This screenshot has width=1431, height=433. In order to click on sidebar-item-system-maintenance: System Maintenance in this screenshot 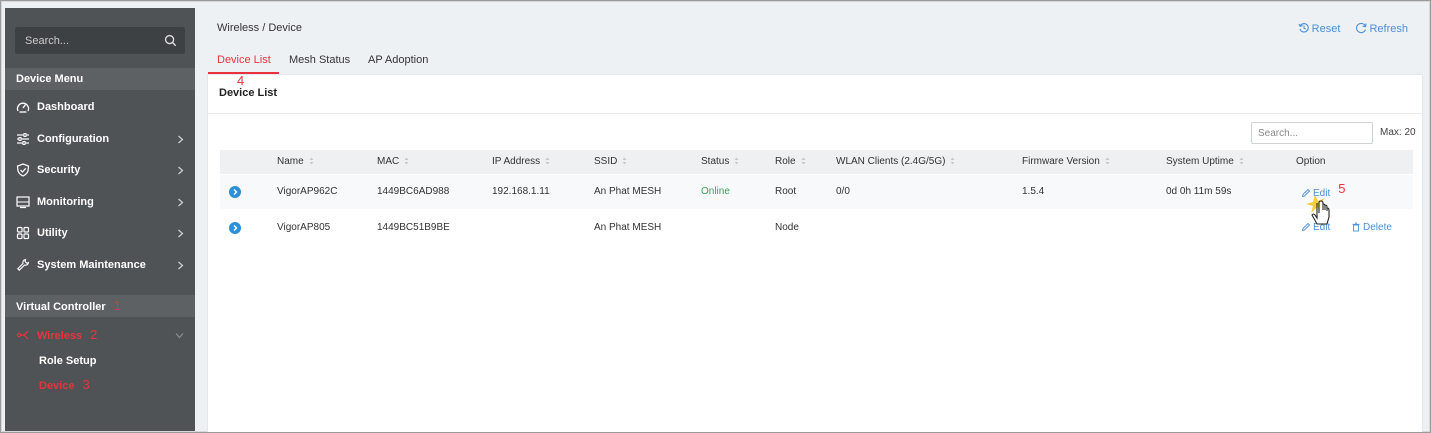, I will do `click(100, 265)`.